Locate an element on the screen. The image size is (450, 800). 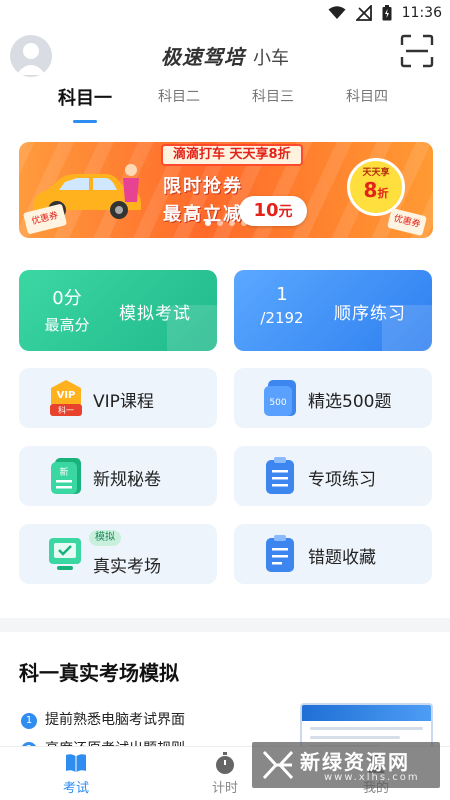
progress-value: 1 is located at coordinates (282, 294).